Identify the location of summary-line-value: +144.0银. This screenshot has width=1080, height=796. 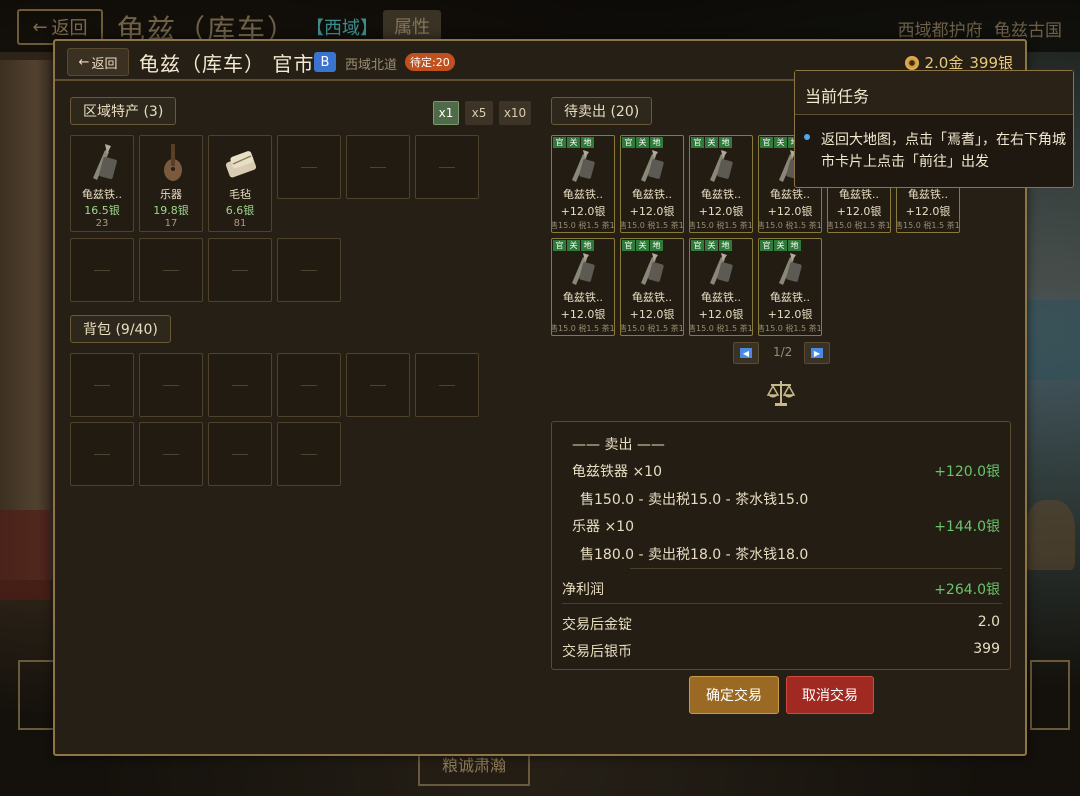
(967, 527).